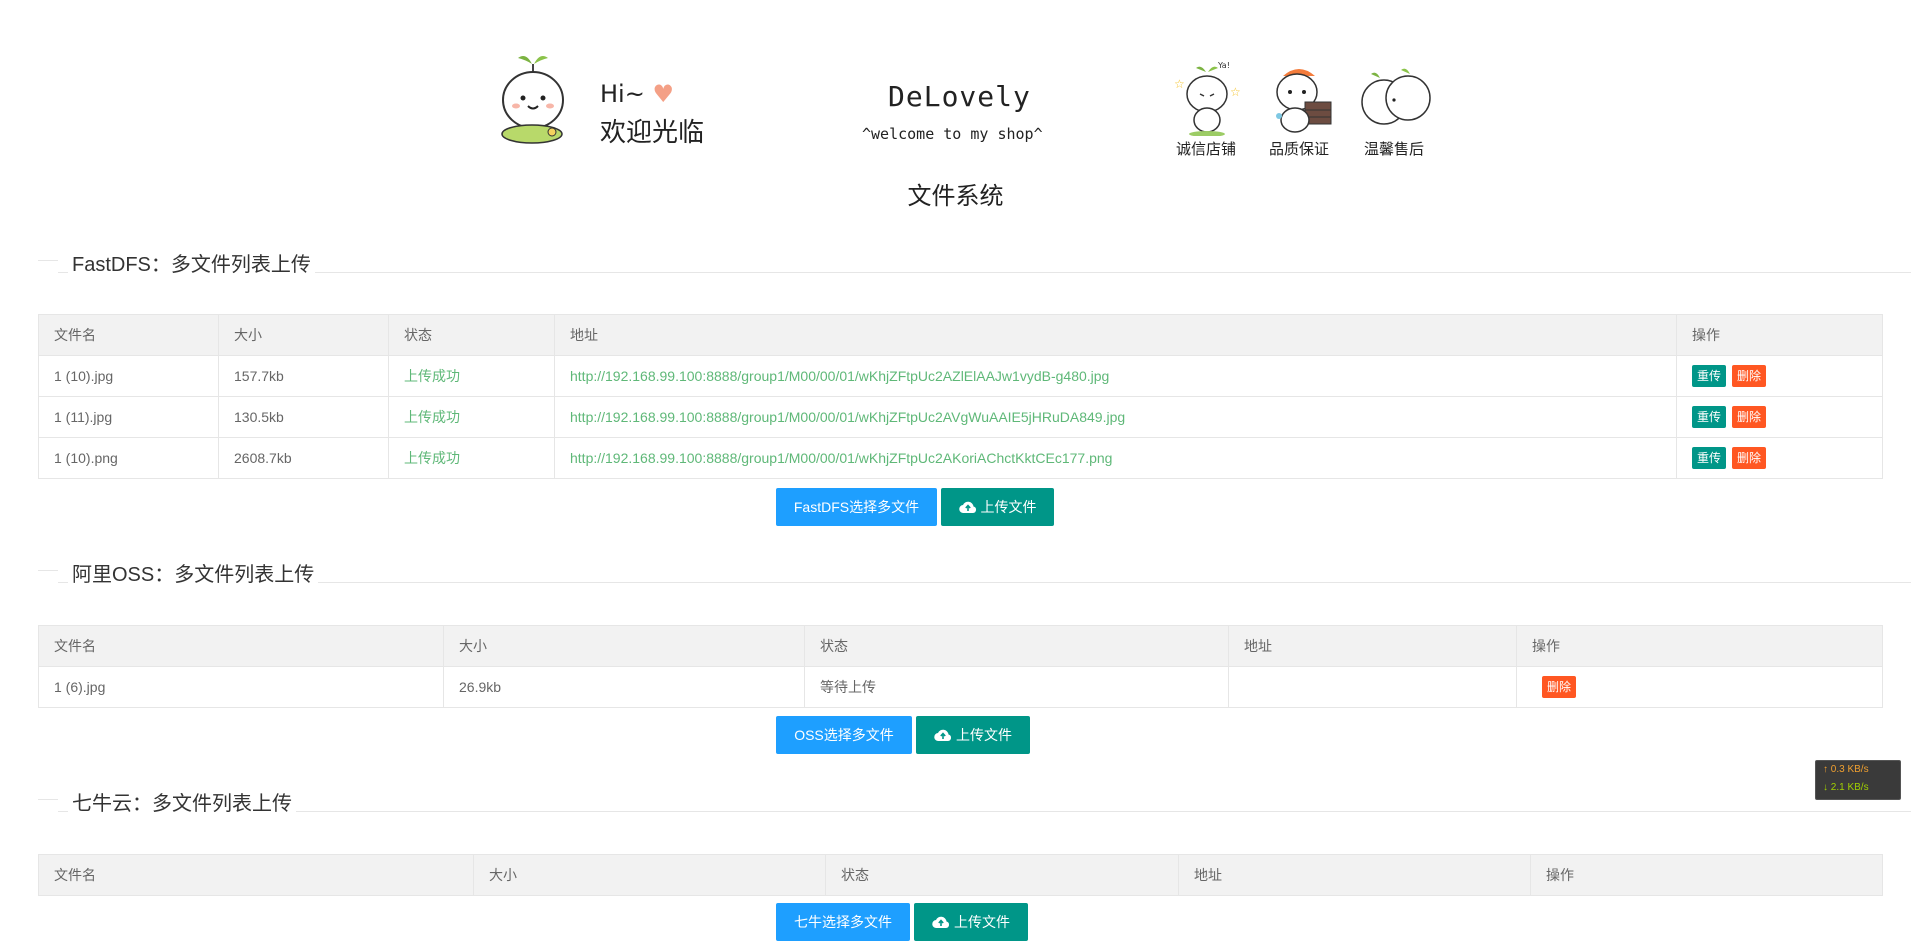 Image resolution: width=1911 pixels, height=945 pixels. Describe the element at coordinates (1394, 149) in the screenshot. I see `badge-label-aftersales: 温馨售后` at that location.